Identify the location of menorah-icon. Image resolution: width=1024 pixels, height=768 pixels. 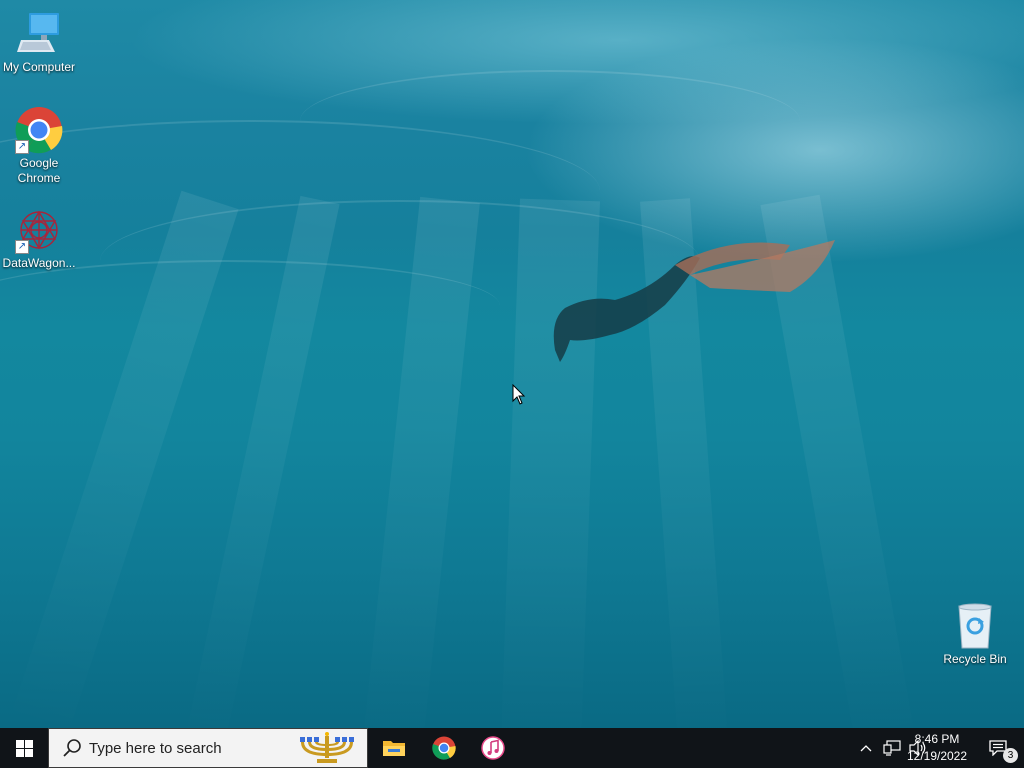
(327, 747).